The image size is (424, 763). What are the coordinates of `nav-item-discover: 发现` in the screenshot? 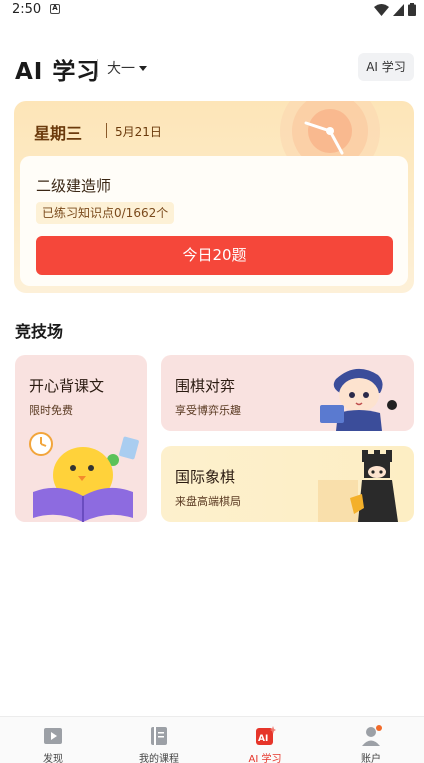 It's located at (53, 740).